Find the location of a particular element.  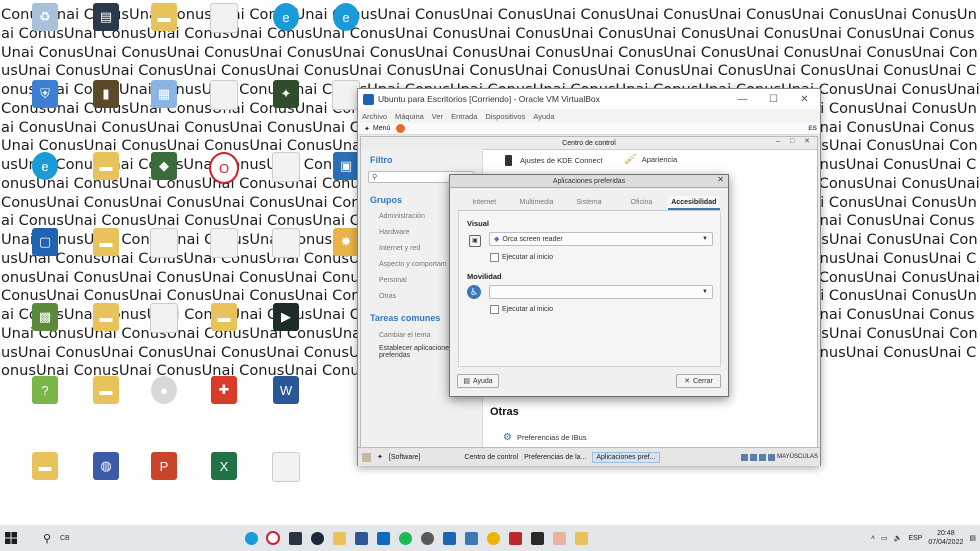

keyboard-layout: ES is located at coordinates (812, 128).